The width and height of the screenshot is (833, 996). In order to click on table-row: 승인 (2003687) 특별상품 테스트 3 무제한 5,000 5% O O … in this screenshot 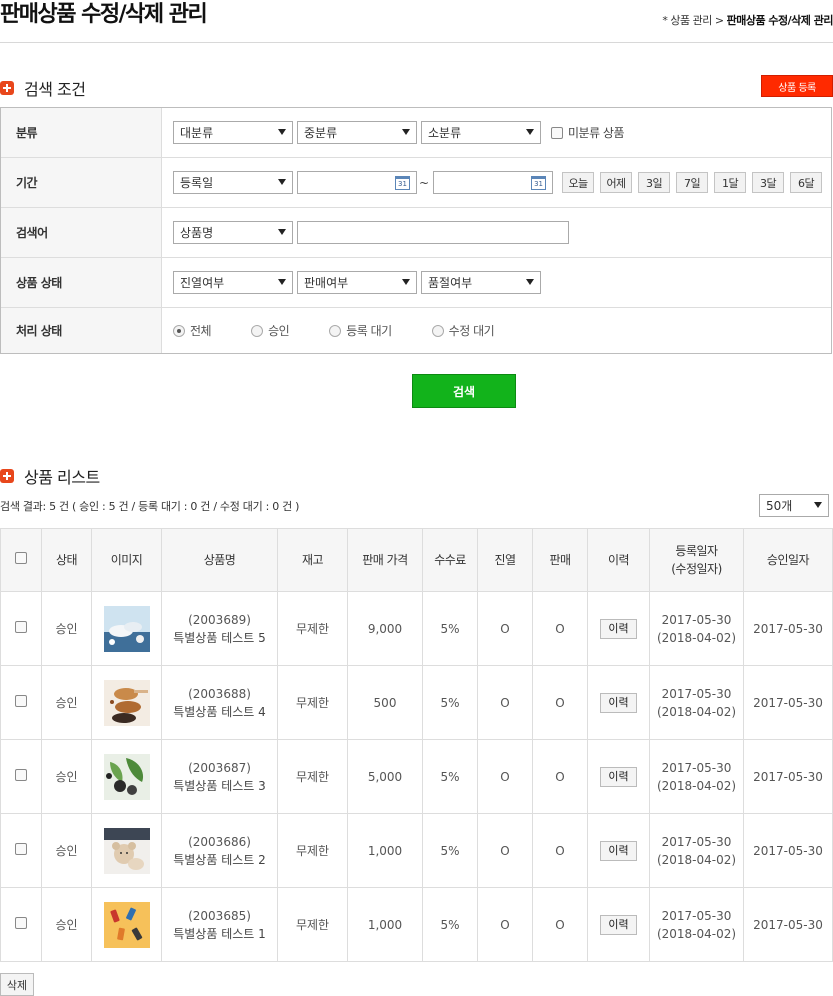, I will do `click(416, 776)`.